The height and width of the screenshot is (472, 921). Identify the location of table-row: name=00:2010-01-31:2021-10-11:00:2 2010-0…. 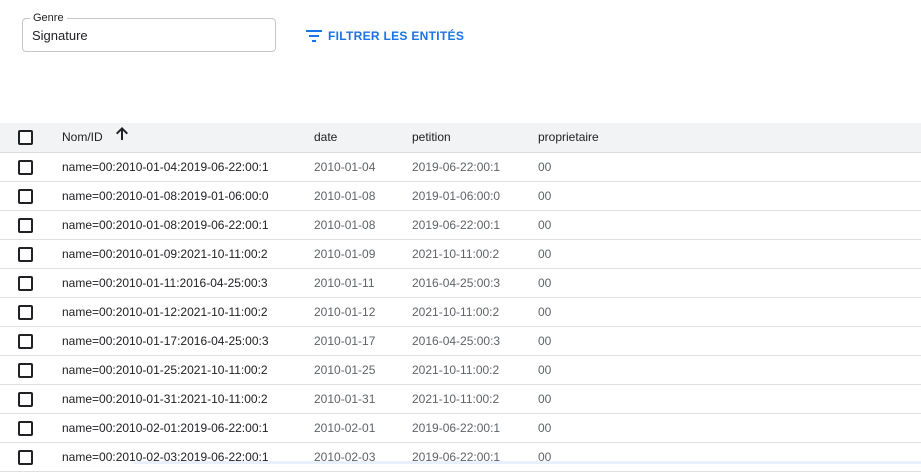
(460, 399).